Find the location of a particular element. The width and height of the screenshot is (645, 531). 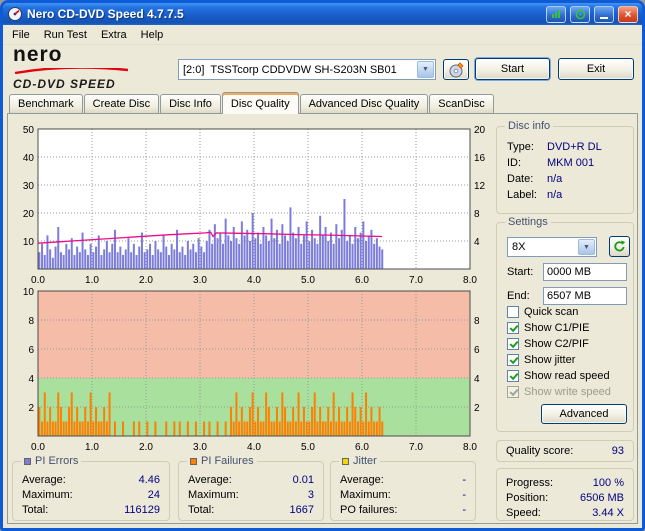

position-row: Position: 6506 MB is located at coordinates (565, 497).